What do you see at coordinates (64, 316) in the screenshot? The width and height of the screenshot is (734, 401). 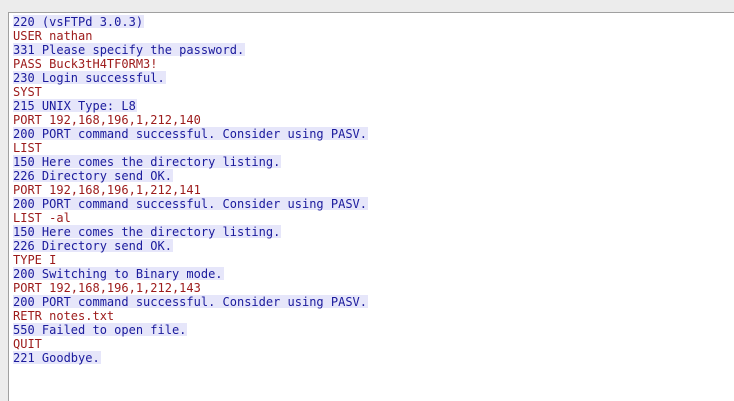 I see `stream-line-text: RETR notes.txt` at bounding box center [64, 316].